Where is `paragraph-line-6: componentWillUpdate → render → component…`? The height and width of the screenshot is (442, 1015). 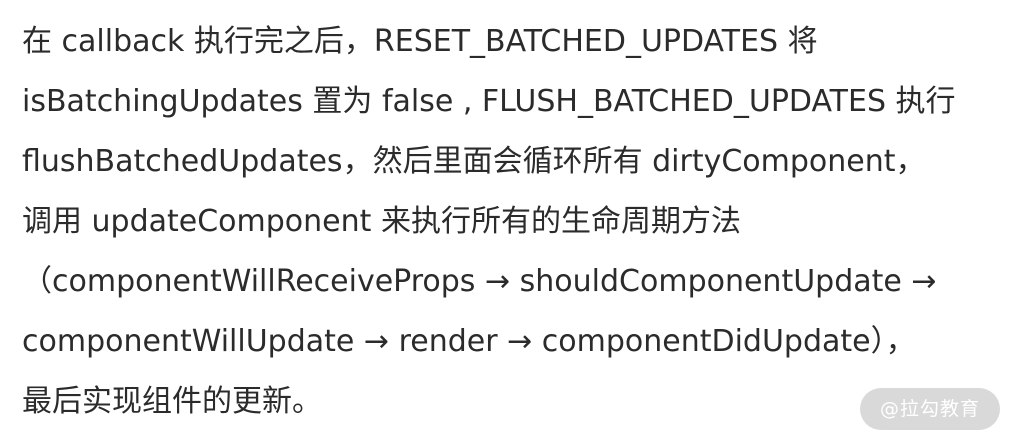
paragraph-line-6: componentWillUpdate → render → component… is located at coordinates (469, 341).